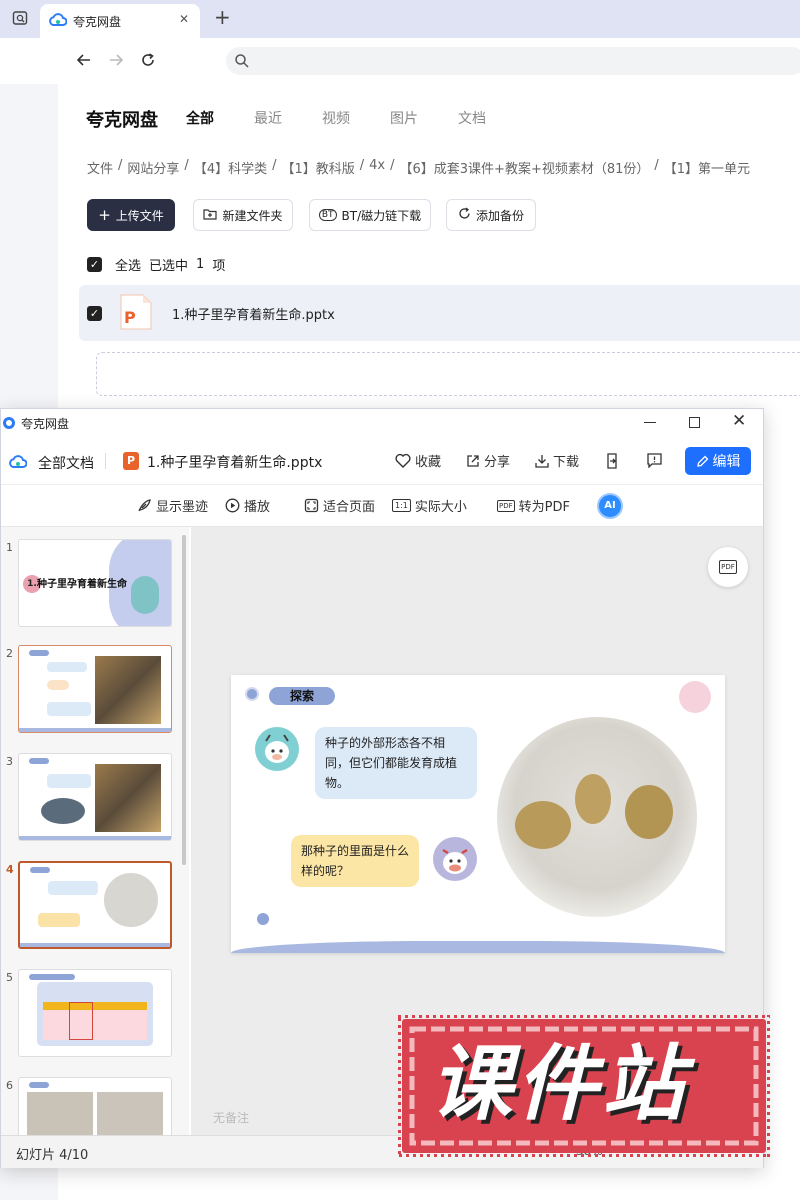 This screenshot has height=1200, width=800. Describe the element at coordinates (122, 120) in the screenshot. I see `brand-title: 夸克网盘` at that location.